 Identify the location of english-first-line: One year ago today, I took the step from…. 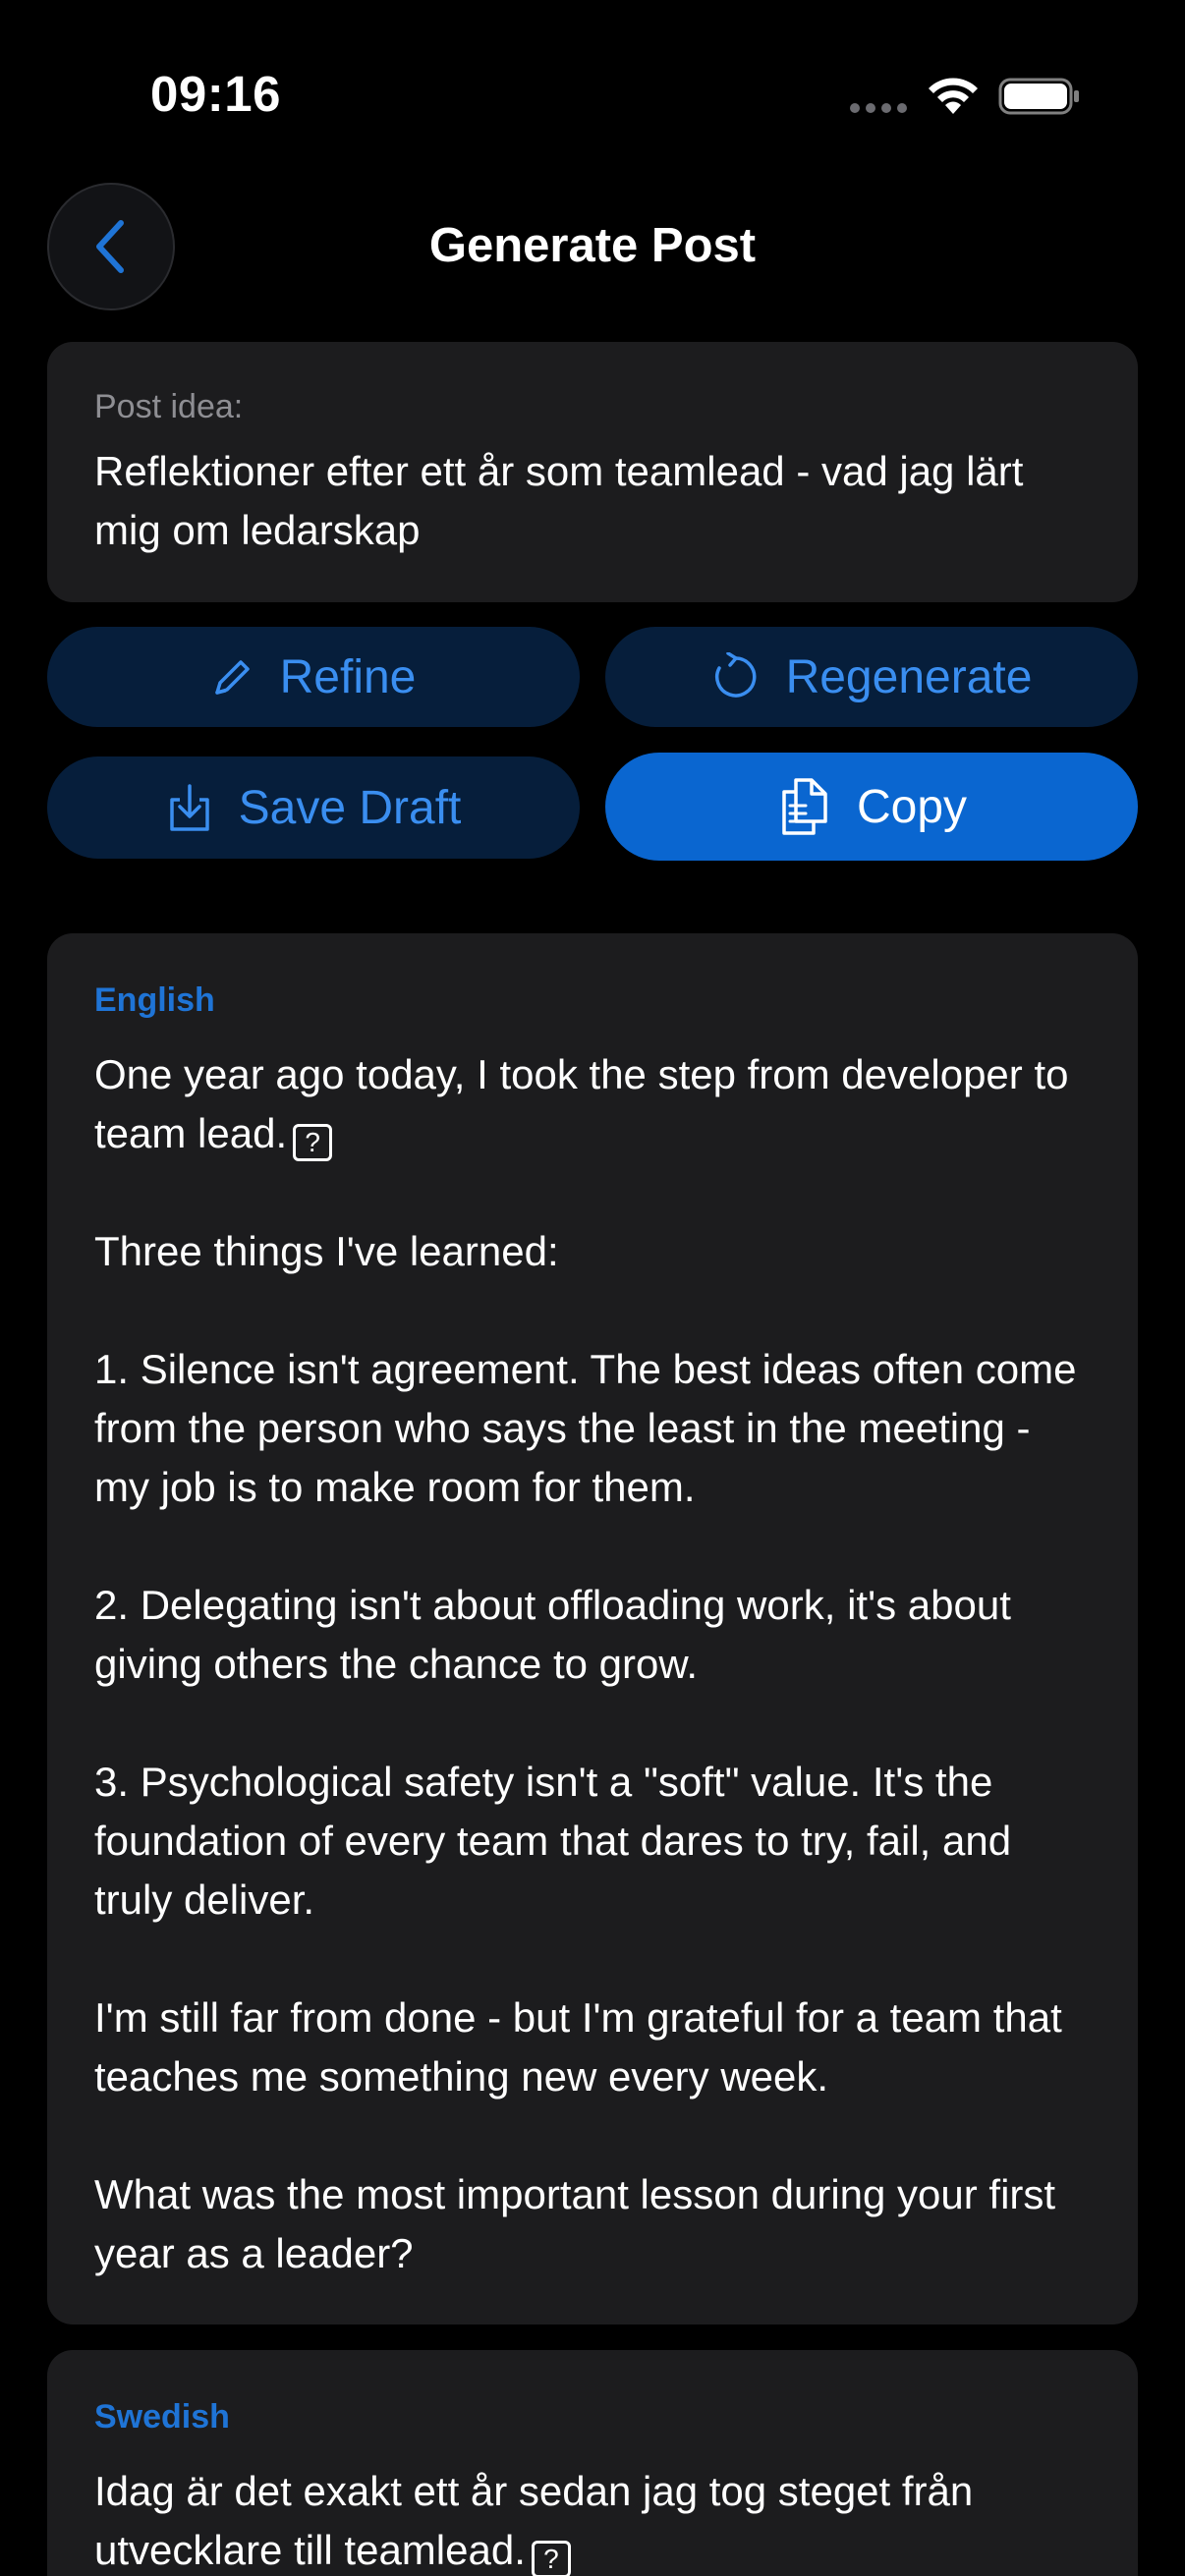
(588, 1103).